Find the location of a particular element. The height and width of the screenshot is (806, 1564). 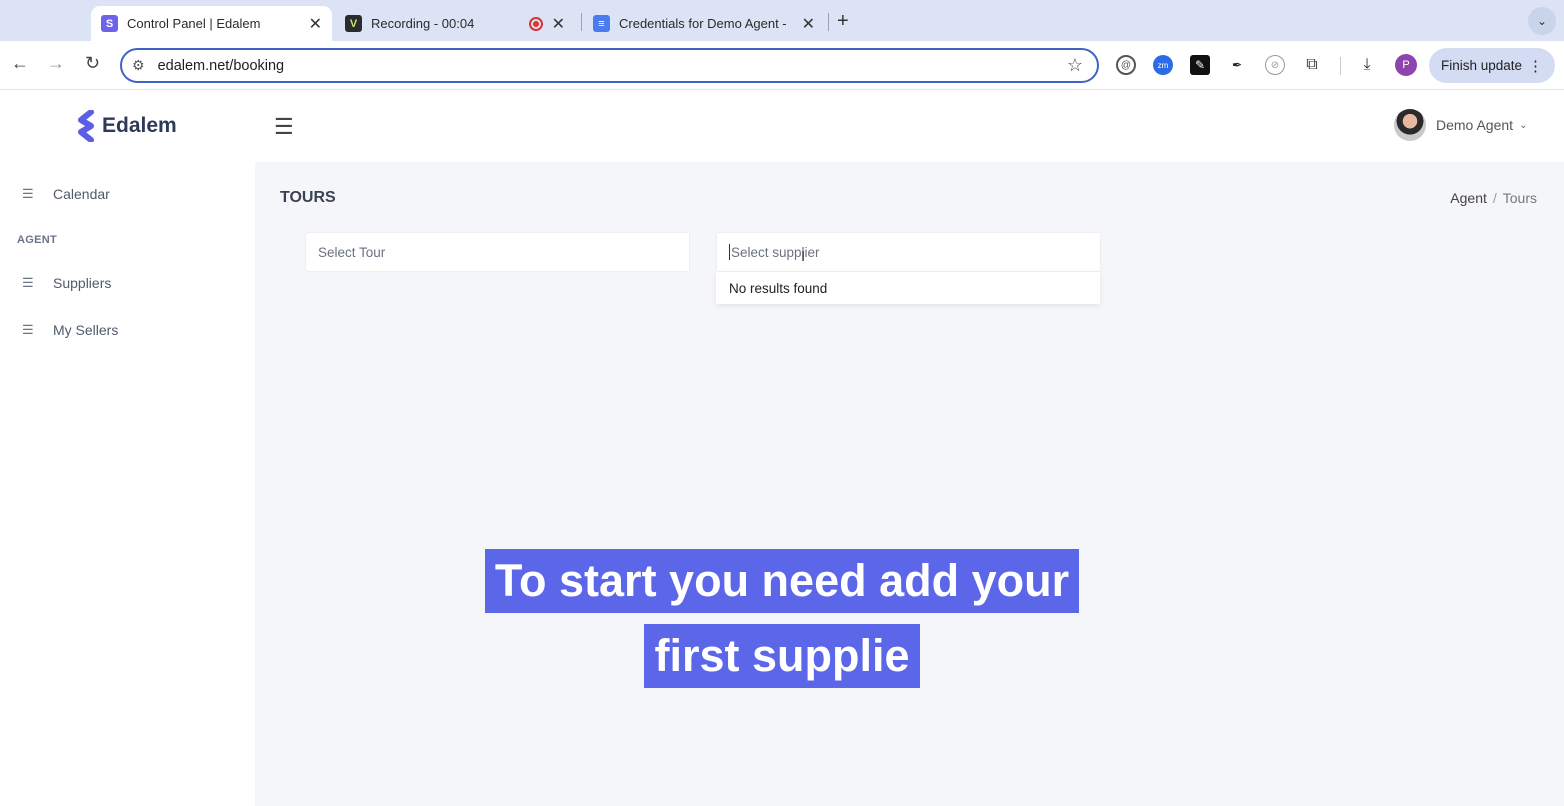

page-title: TOURS is located at coordinates (308, 197).